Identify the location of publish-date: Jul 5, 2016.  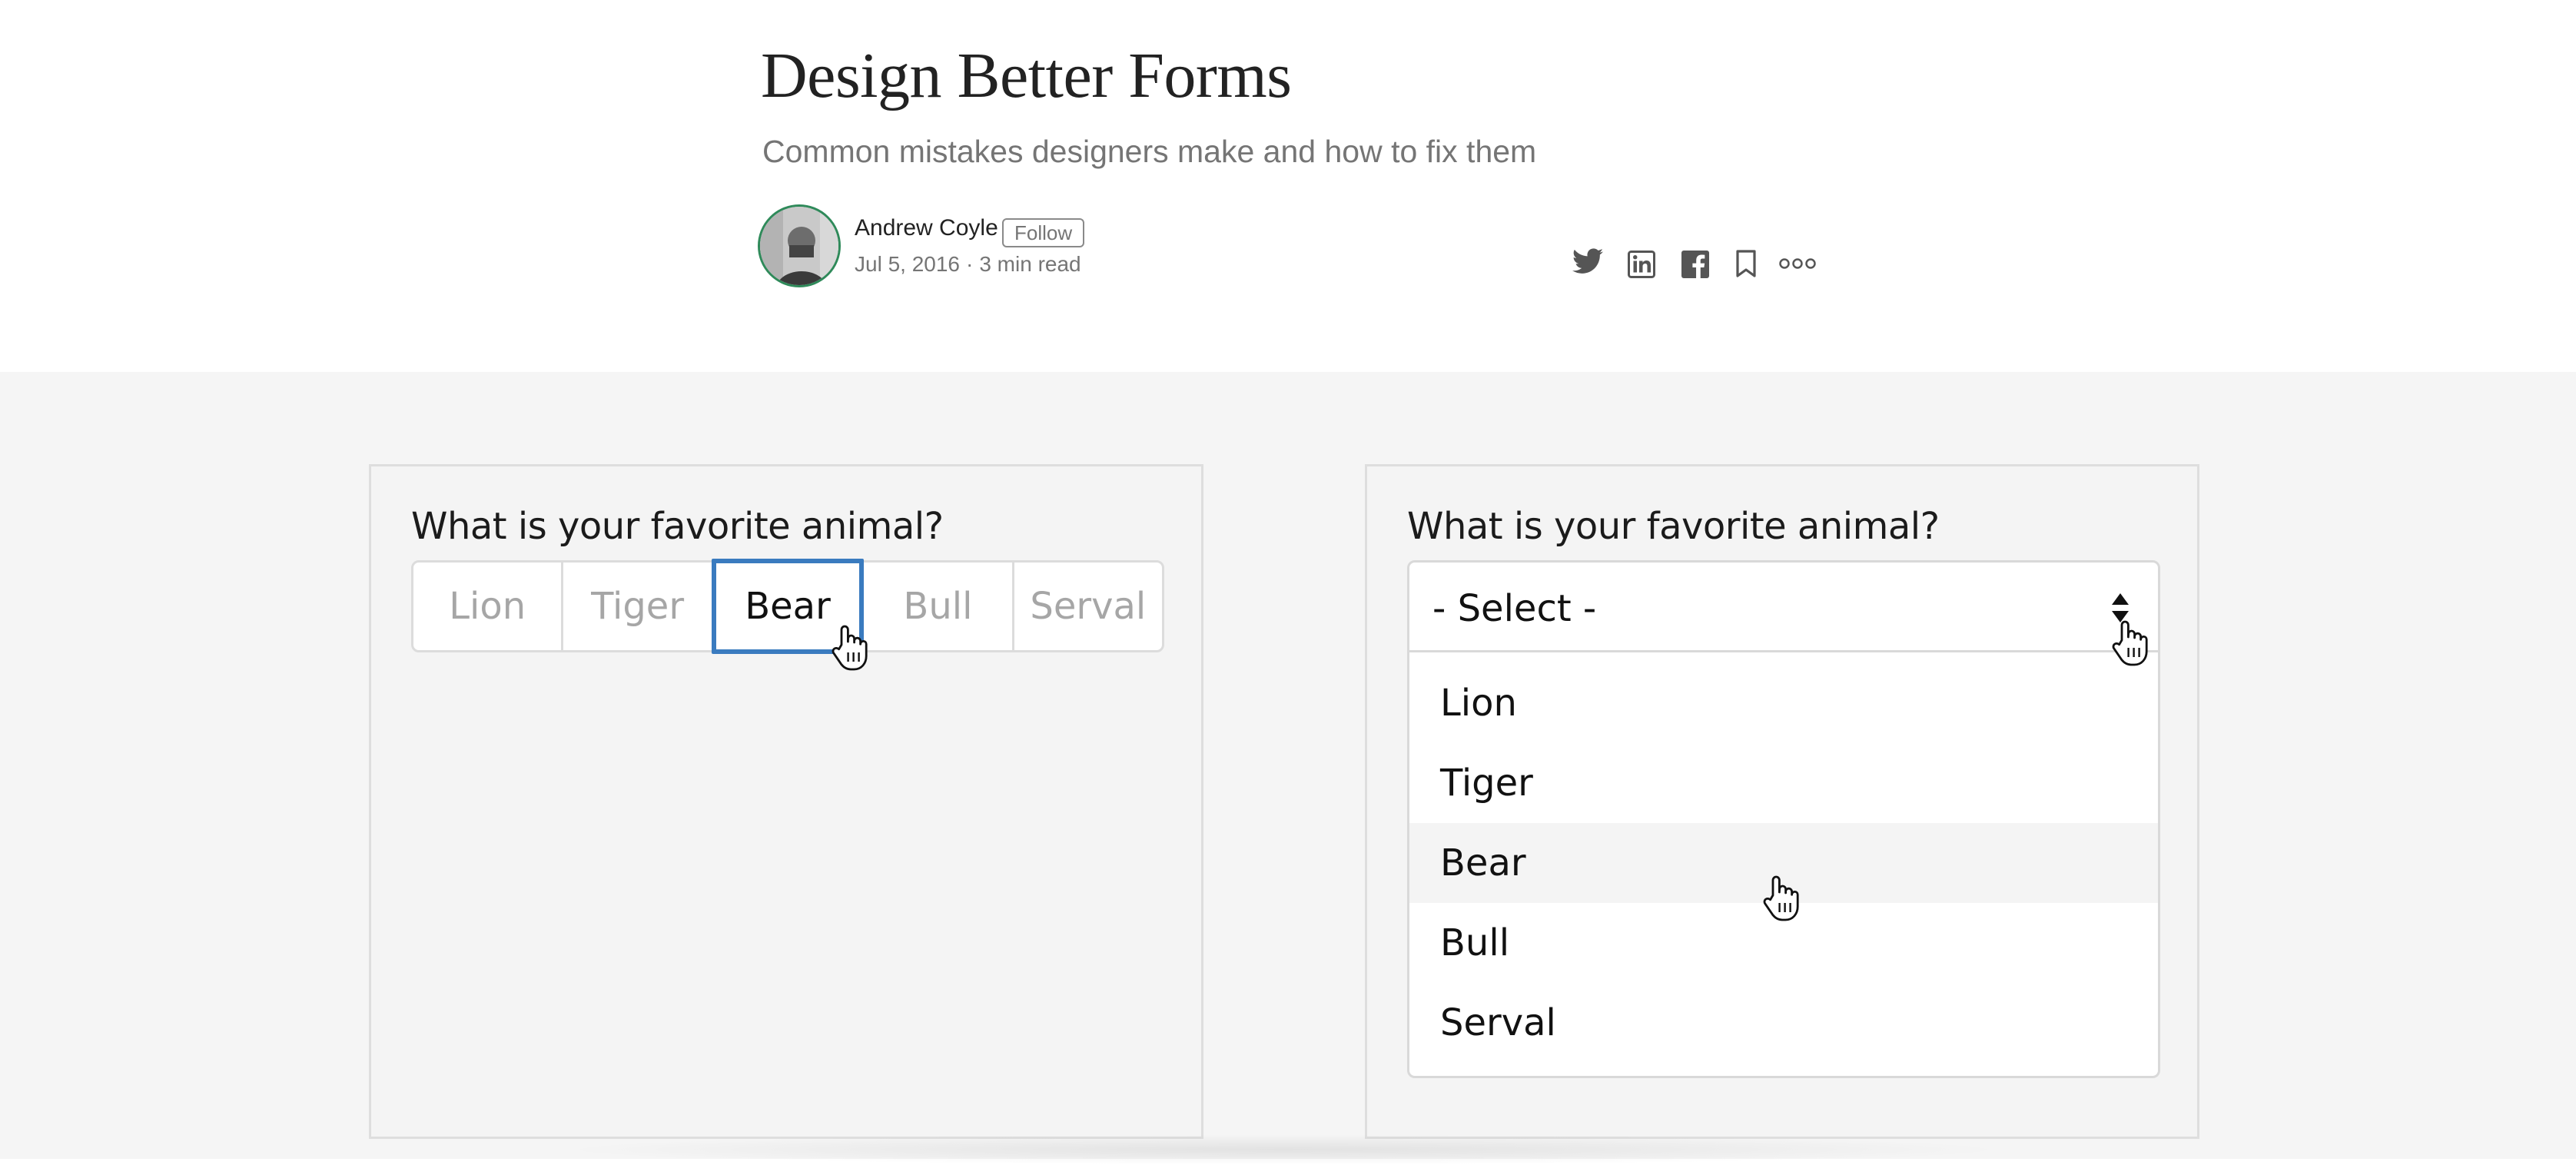
(907, 264).